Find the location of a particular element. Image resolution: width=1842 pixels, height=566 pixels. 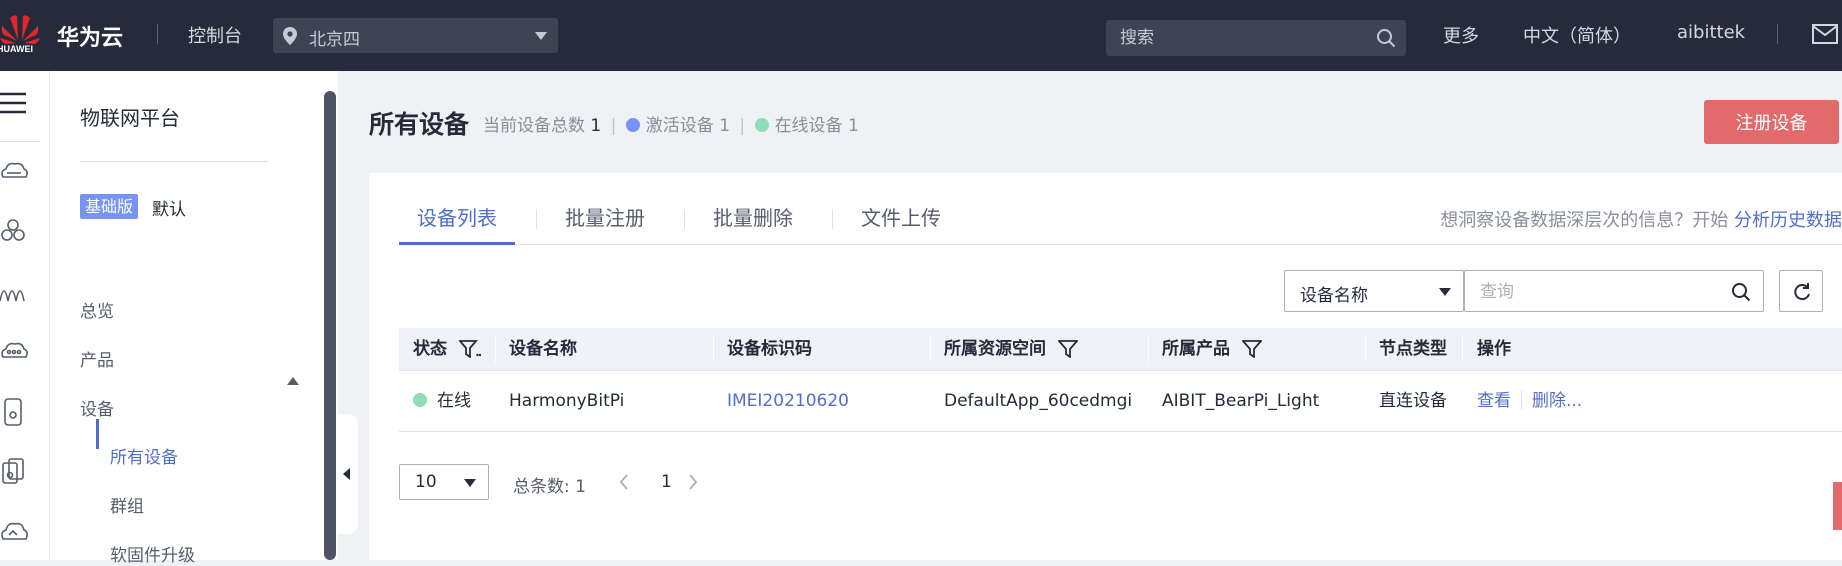

language-menu: 中文（简体） is located at coordinates (1577, 35).